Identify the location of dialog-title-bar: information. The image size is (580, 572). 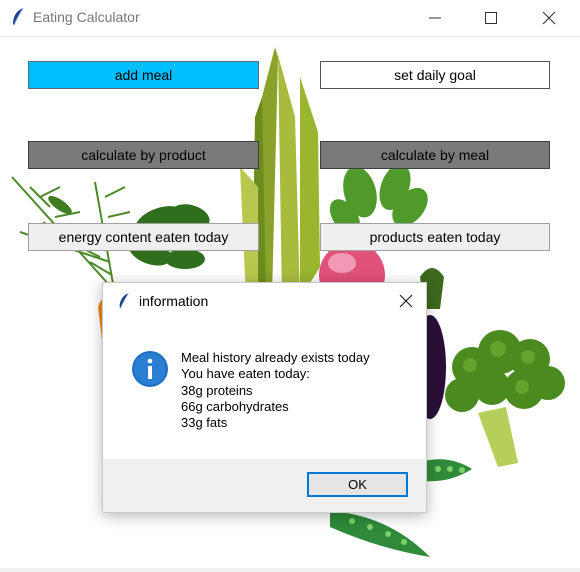
(264, 301).